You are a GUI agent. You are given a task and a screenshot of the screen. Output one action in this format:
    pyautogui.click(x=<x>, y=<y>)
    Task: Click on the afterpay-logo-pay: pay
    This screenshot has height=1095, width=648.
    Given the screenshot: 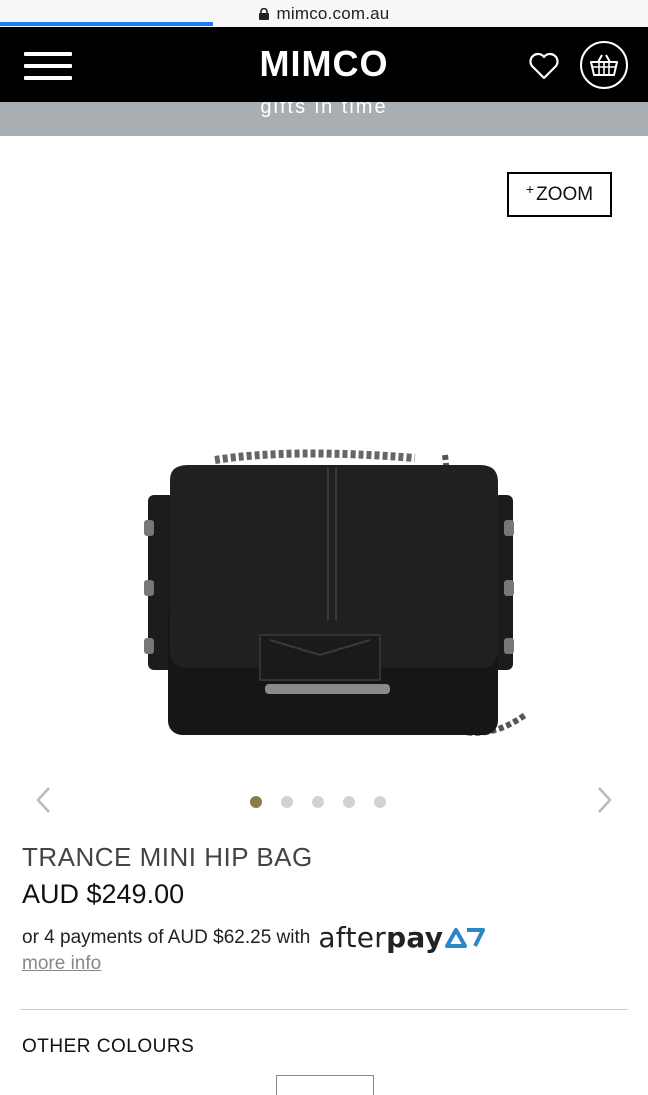 What is the action you would take?
    pyautogui.click(x=415, y=937)
    